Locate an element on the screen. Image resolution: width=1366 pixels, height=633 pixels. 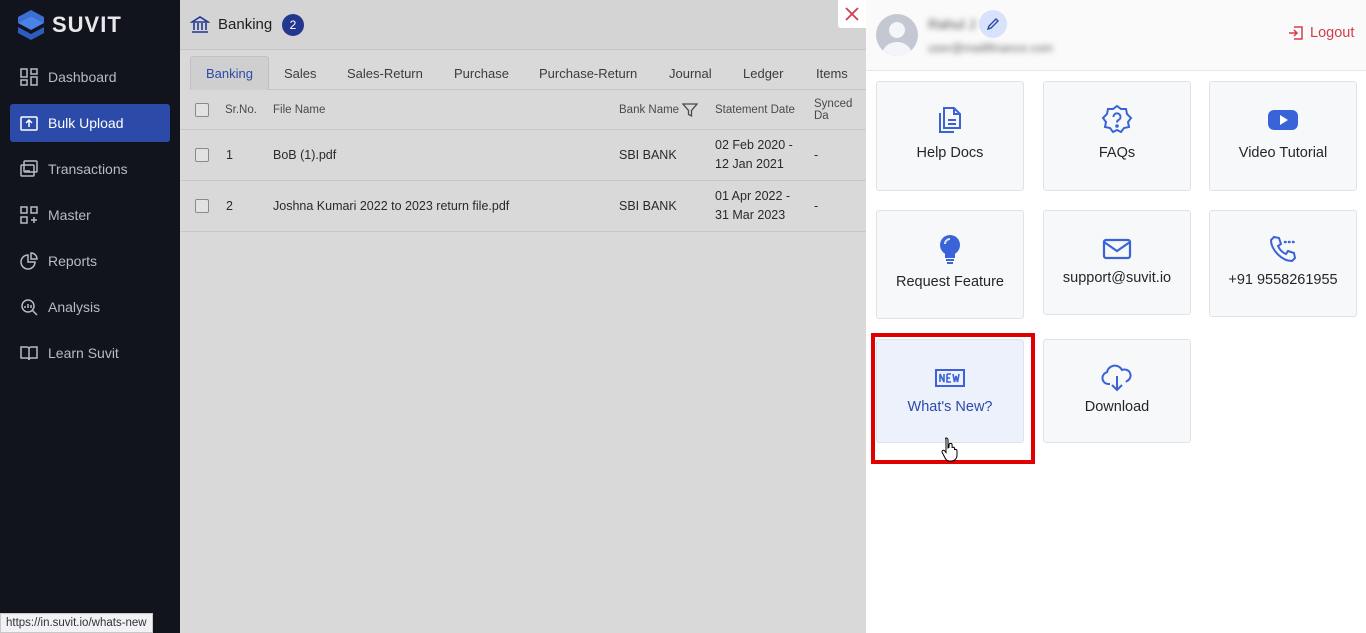
avatar is located at coordinates (897, 35).